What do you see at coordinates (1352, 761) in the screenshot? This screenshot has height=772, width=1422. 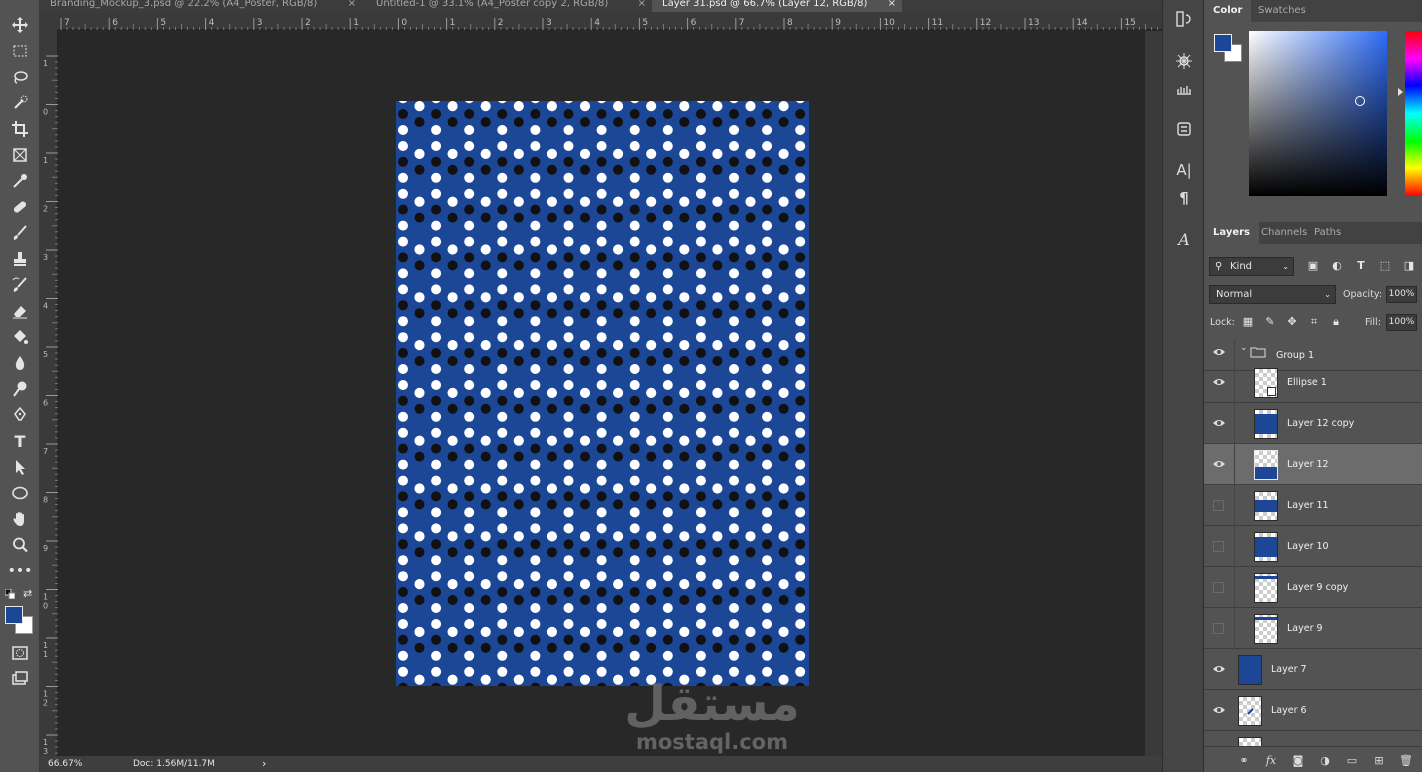 I see `new-group-icon: ▭` at bounding box center [1352, 761].